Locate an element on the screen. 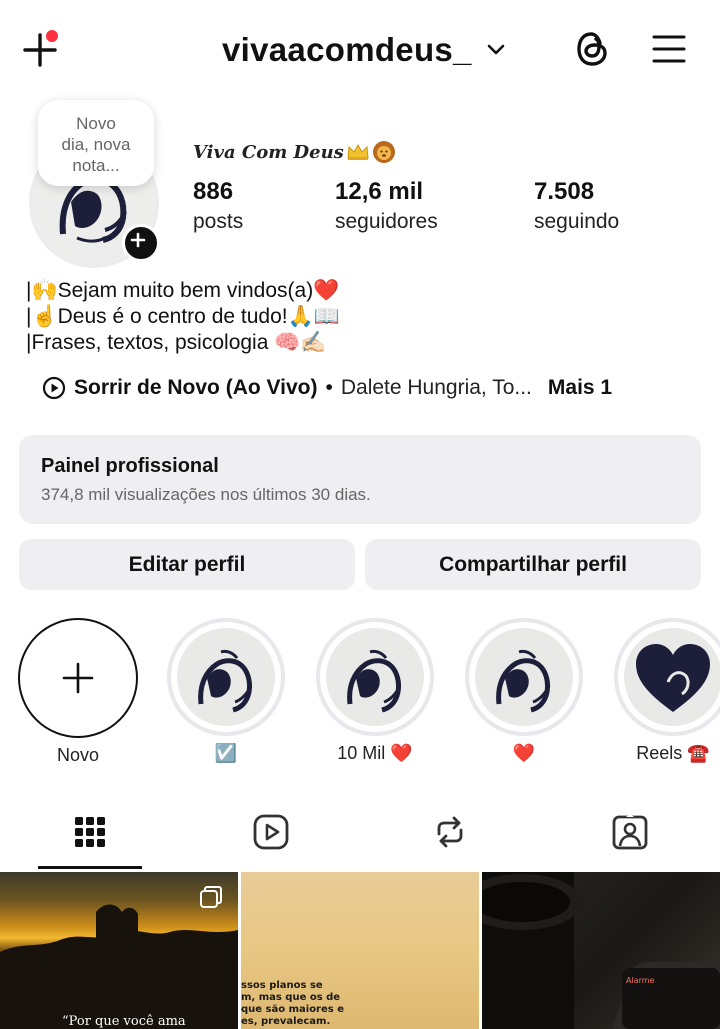 The width and height of the screenshot is (720, 1029). crown-icon is located at coordinates (358, 151).